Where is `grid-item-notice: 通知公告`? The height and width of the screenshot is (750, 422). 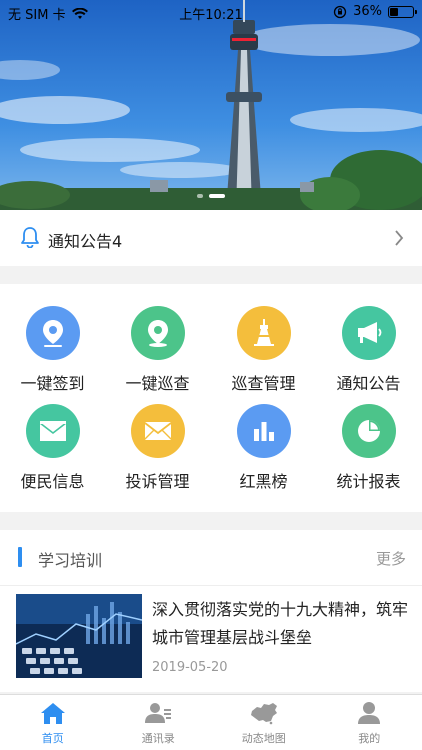
grid-item-notice: 通知公告 is located at coordinates (368, 356).